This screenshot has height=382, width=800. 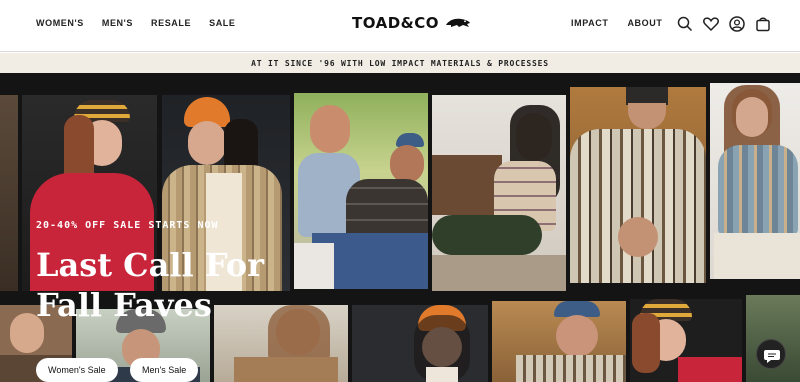 What do you see at coordinates (724, 24) in the screenshot?
I see `header-icons` at bounding box center [724, 24].